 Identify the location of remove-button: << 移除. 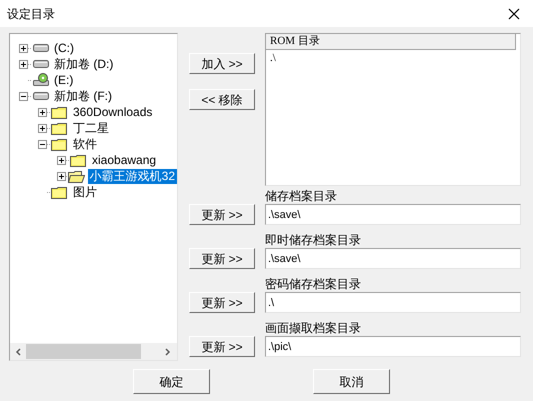
(222, 99).